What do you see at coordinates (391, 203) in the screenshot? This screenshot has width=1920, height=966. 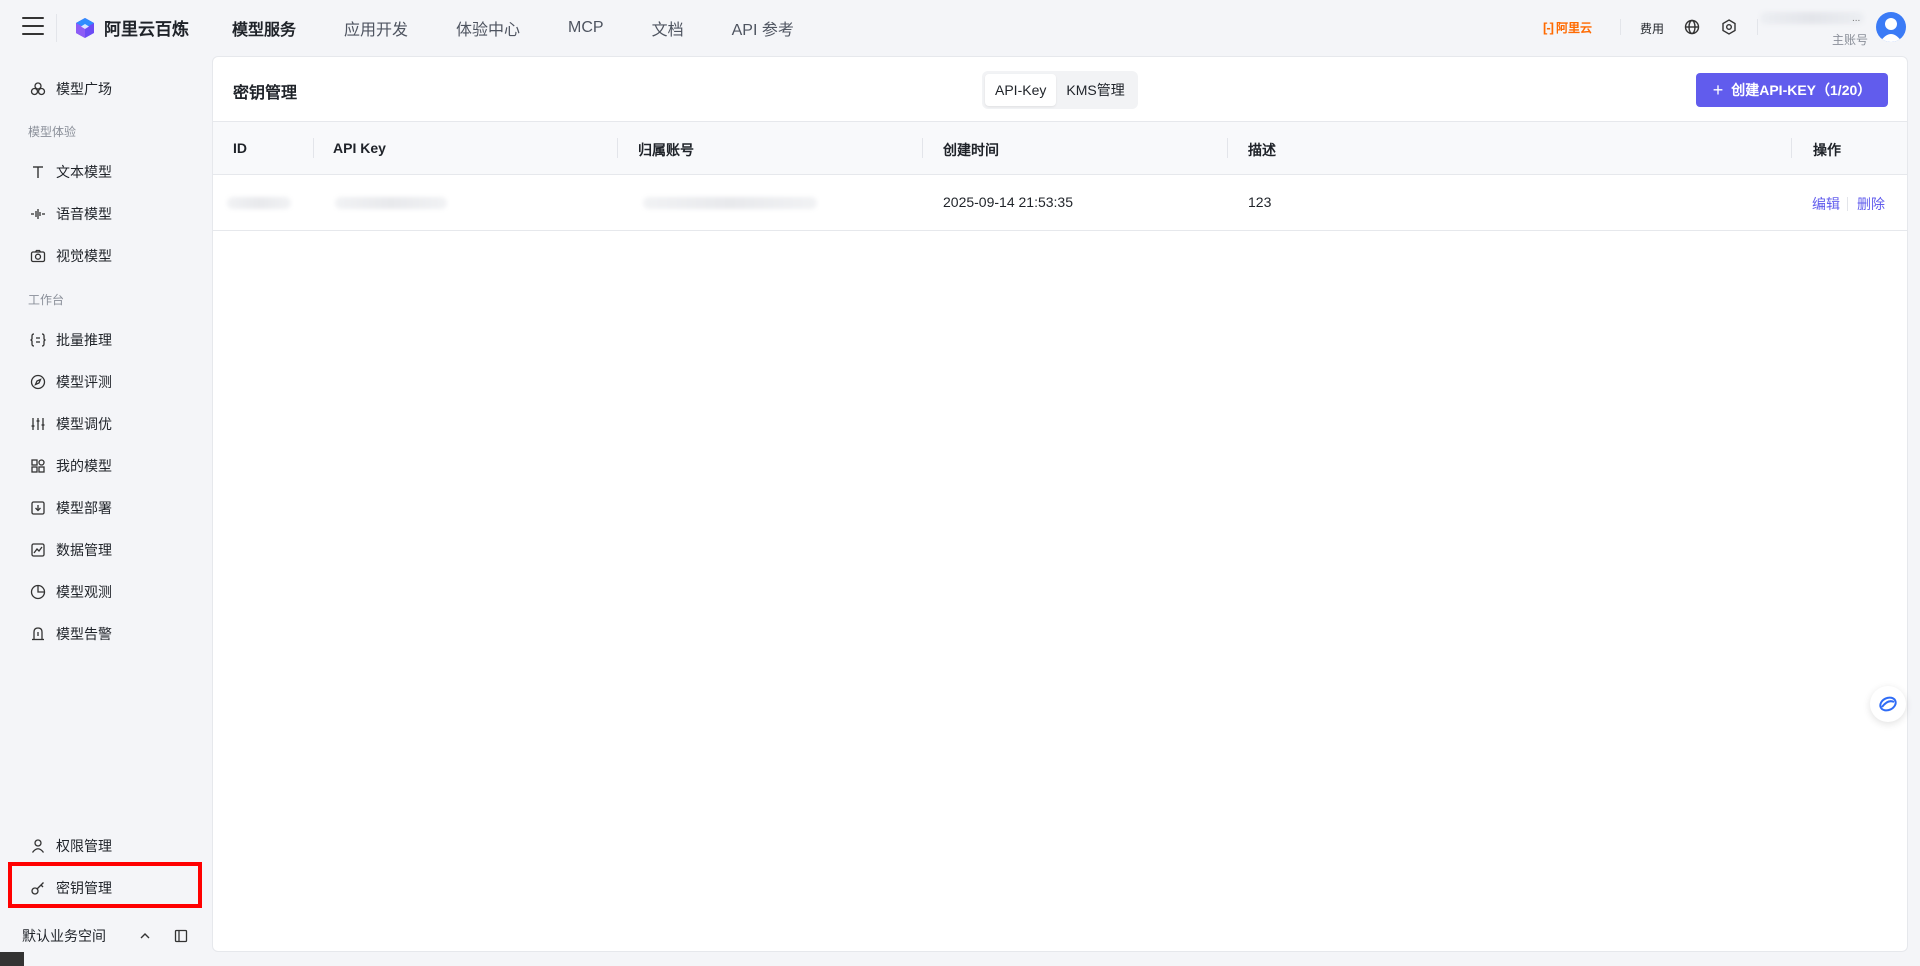 I see `api-key-redacted` at bounding box center [391, 203].